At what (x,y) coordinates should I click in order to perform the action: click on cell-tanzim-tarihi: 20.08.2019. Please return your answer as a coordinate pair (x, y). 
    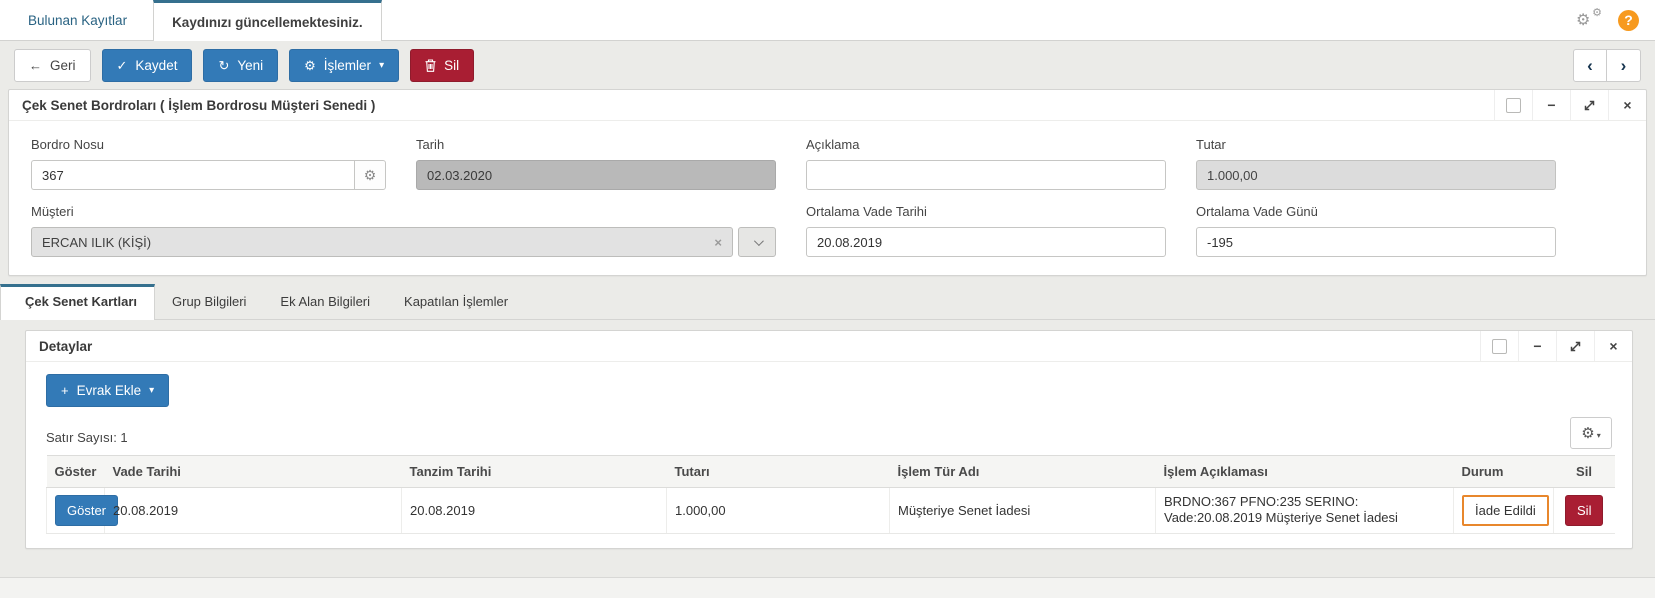
    Looking at the image, I should click on (534, 510).